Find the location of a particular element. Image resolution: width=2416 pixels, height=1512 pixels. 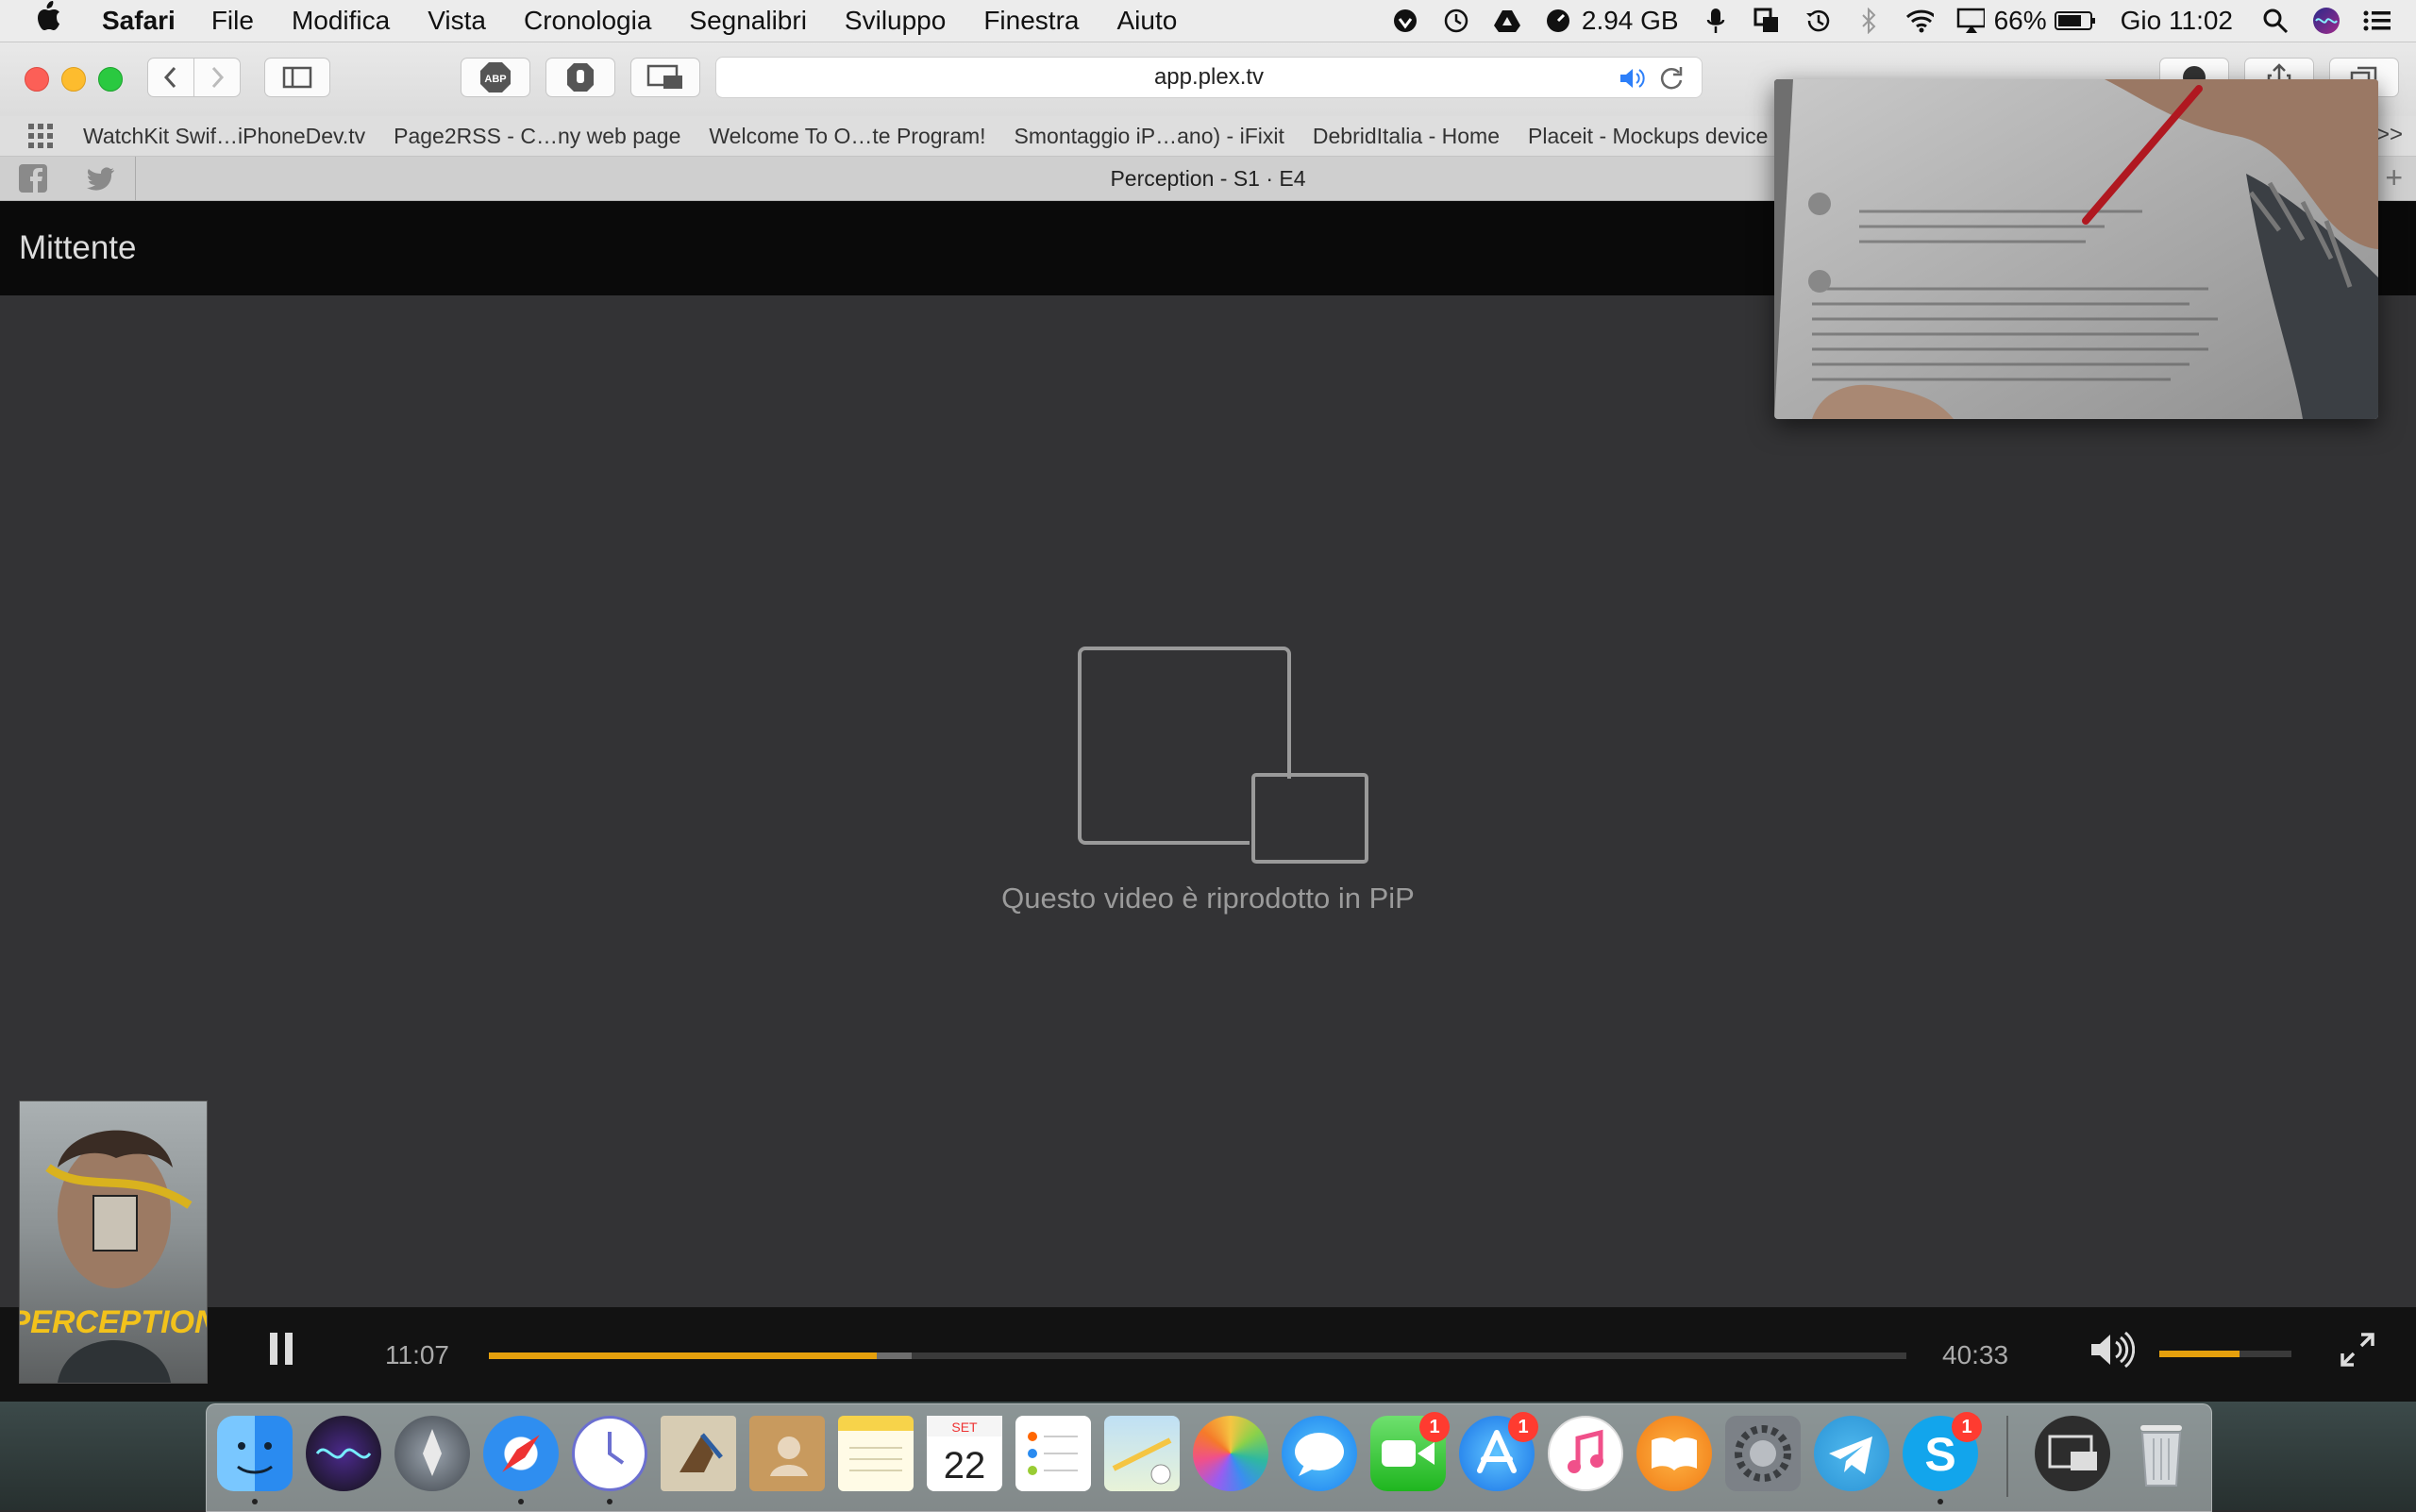

volume-fill is located at coordinates (2199, 1354).